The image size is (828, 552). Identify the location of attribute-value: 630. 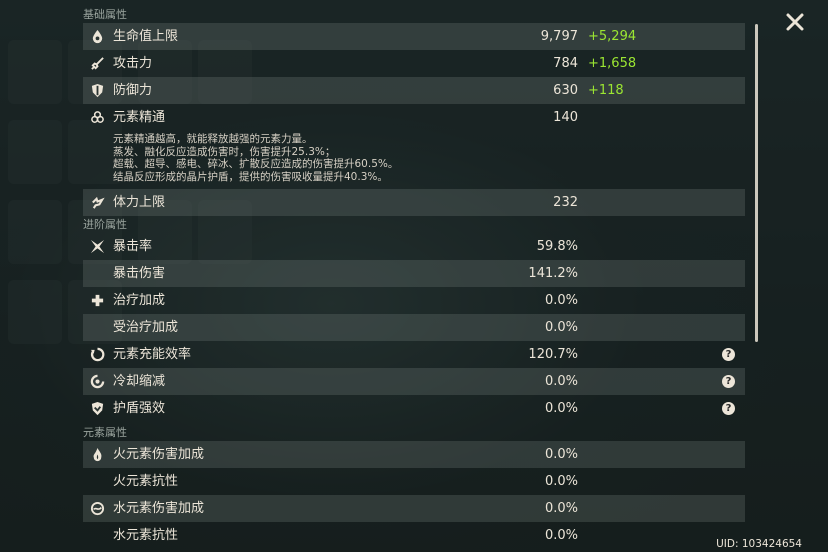
(565, 90).